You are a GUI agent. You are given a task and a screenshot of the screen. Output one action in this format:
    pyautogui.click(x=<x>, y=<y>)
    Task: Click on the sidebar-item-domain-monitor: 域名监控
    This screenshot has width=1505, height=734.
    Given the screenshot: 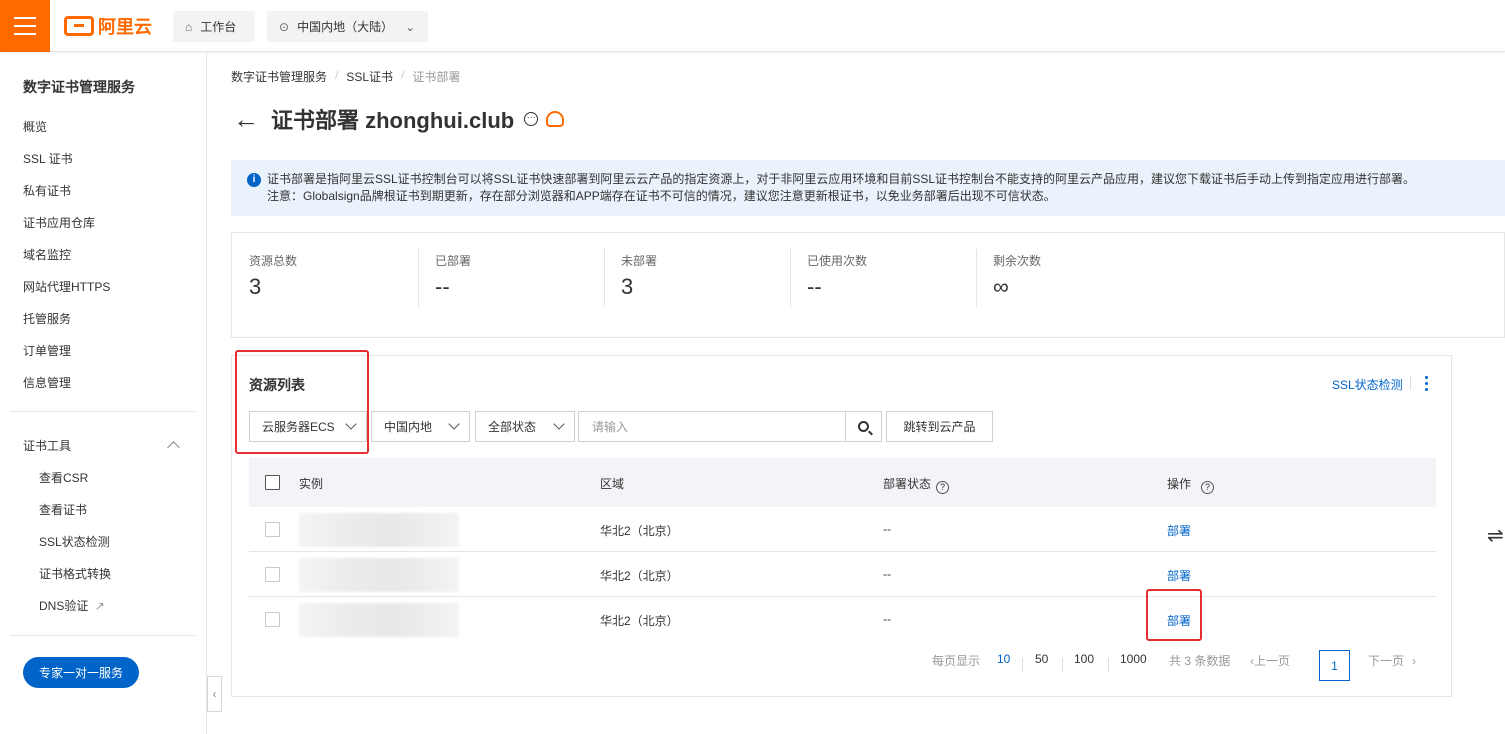 What is the action you would take?
    pyautogui.click(x=47, y=254)
    